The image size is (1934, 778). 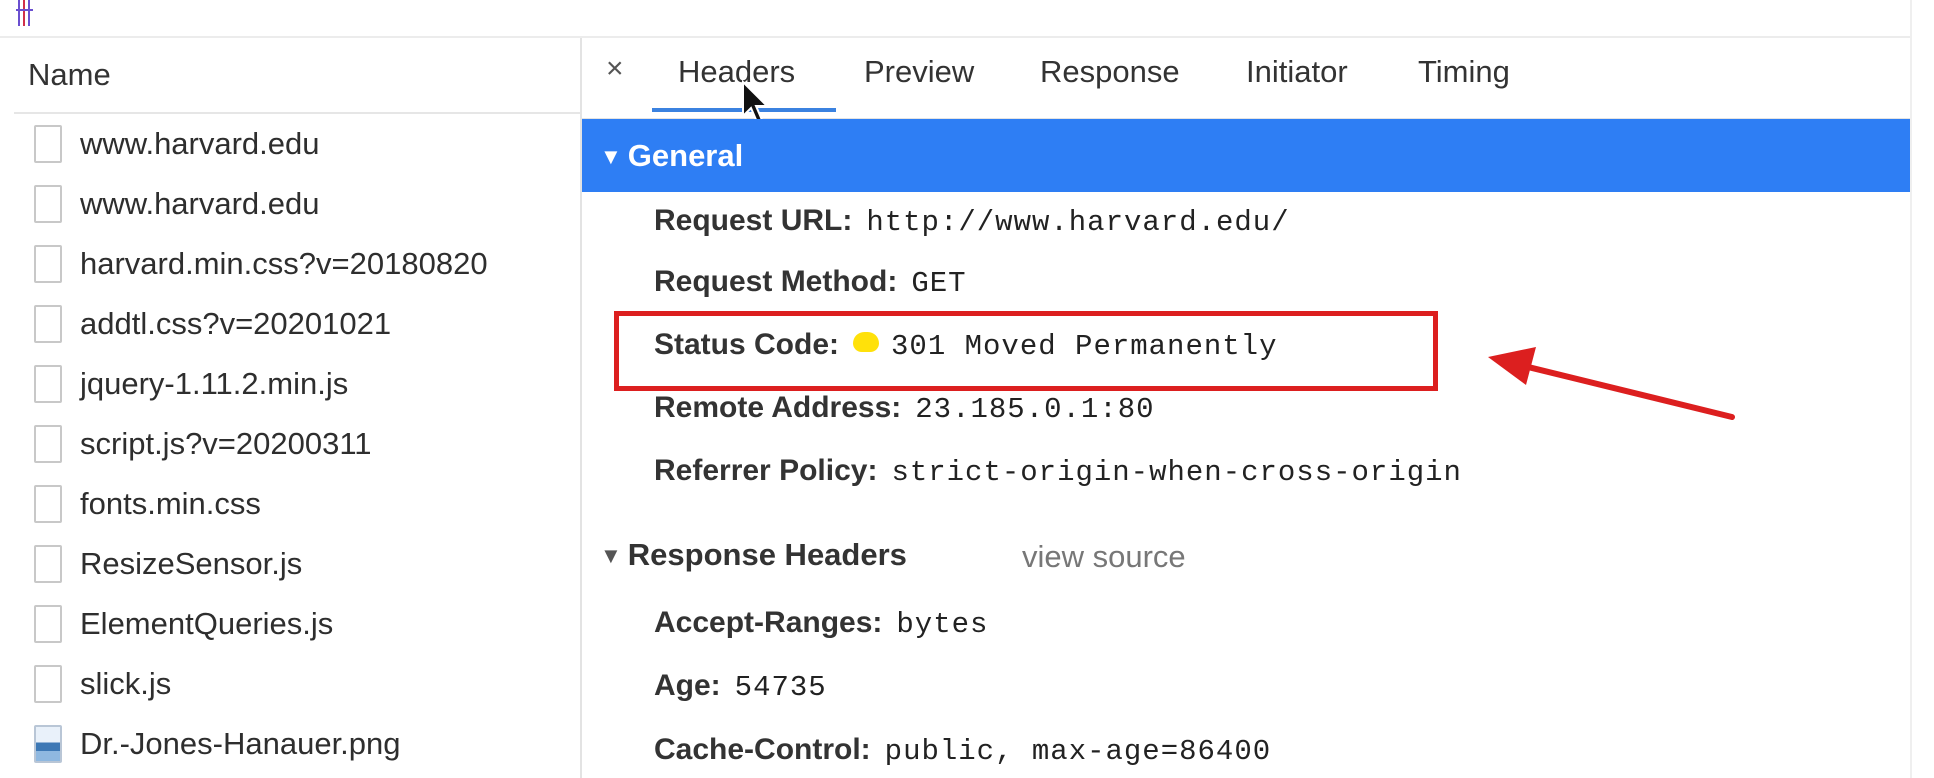 I want to click on status-code-highlight-box, so click(x=1026, y=351).